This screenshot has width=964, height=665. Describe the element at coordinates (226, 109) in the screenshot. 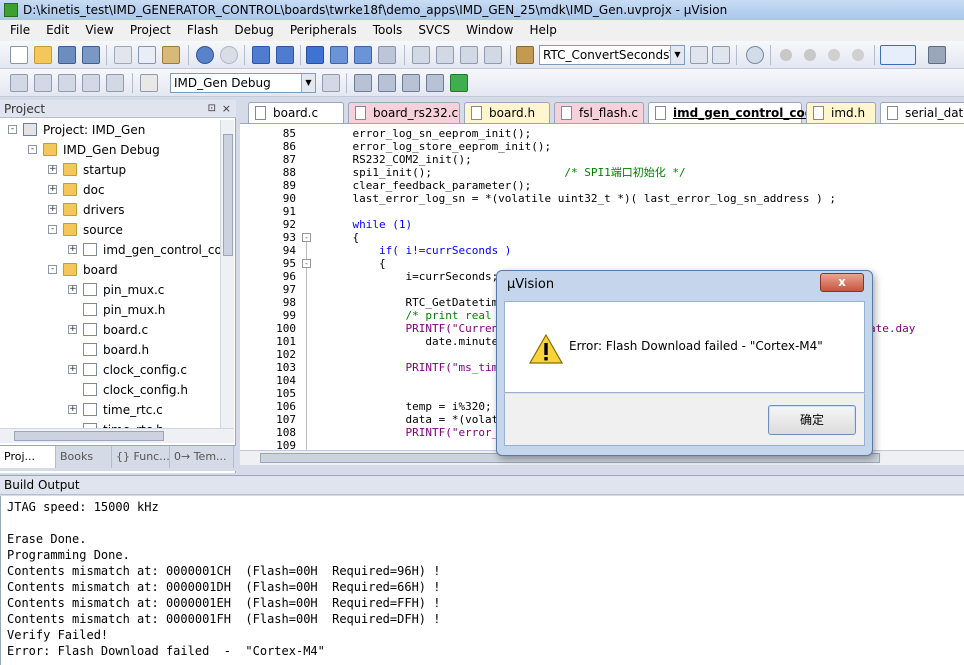

I see `close-icon: ×` at that location.